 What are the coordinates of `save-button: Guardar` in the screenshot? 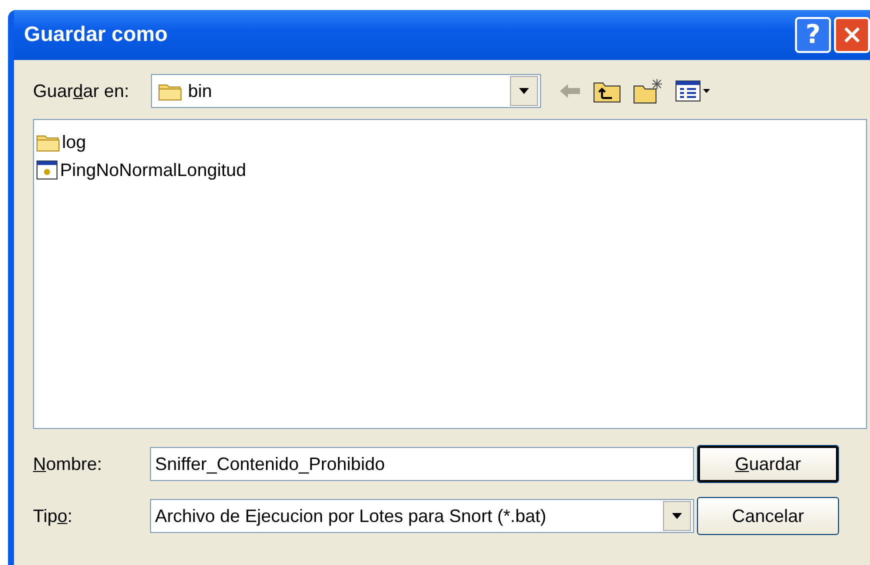 It's located at (768, 464).